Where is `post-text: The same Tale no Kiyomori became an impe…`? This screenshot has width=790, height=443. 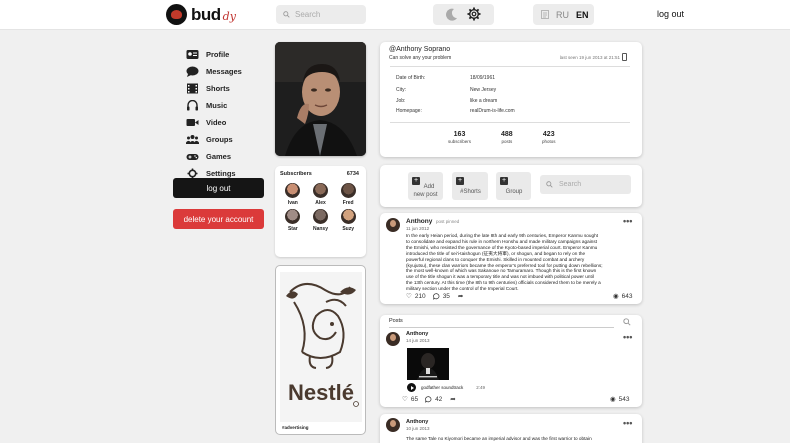 post-text: The same Tale no Kiyomori became an impe… is located at coordinates (499, 438).